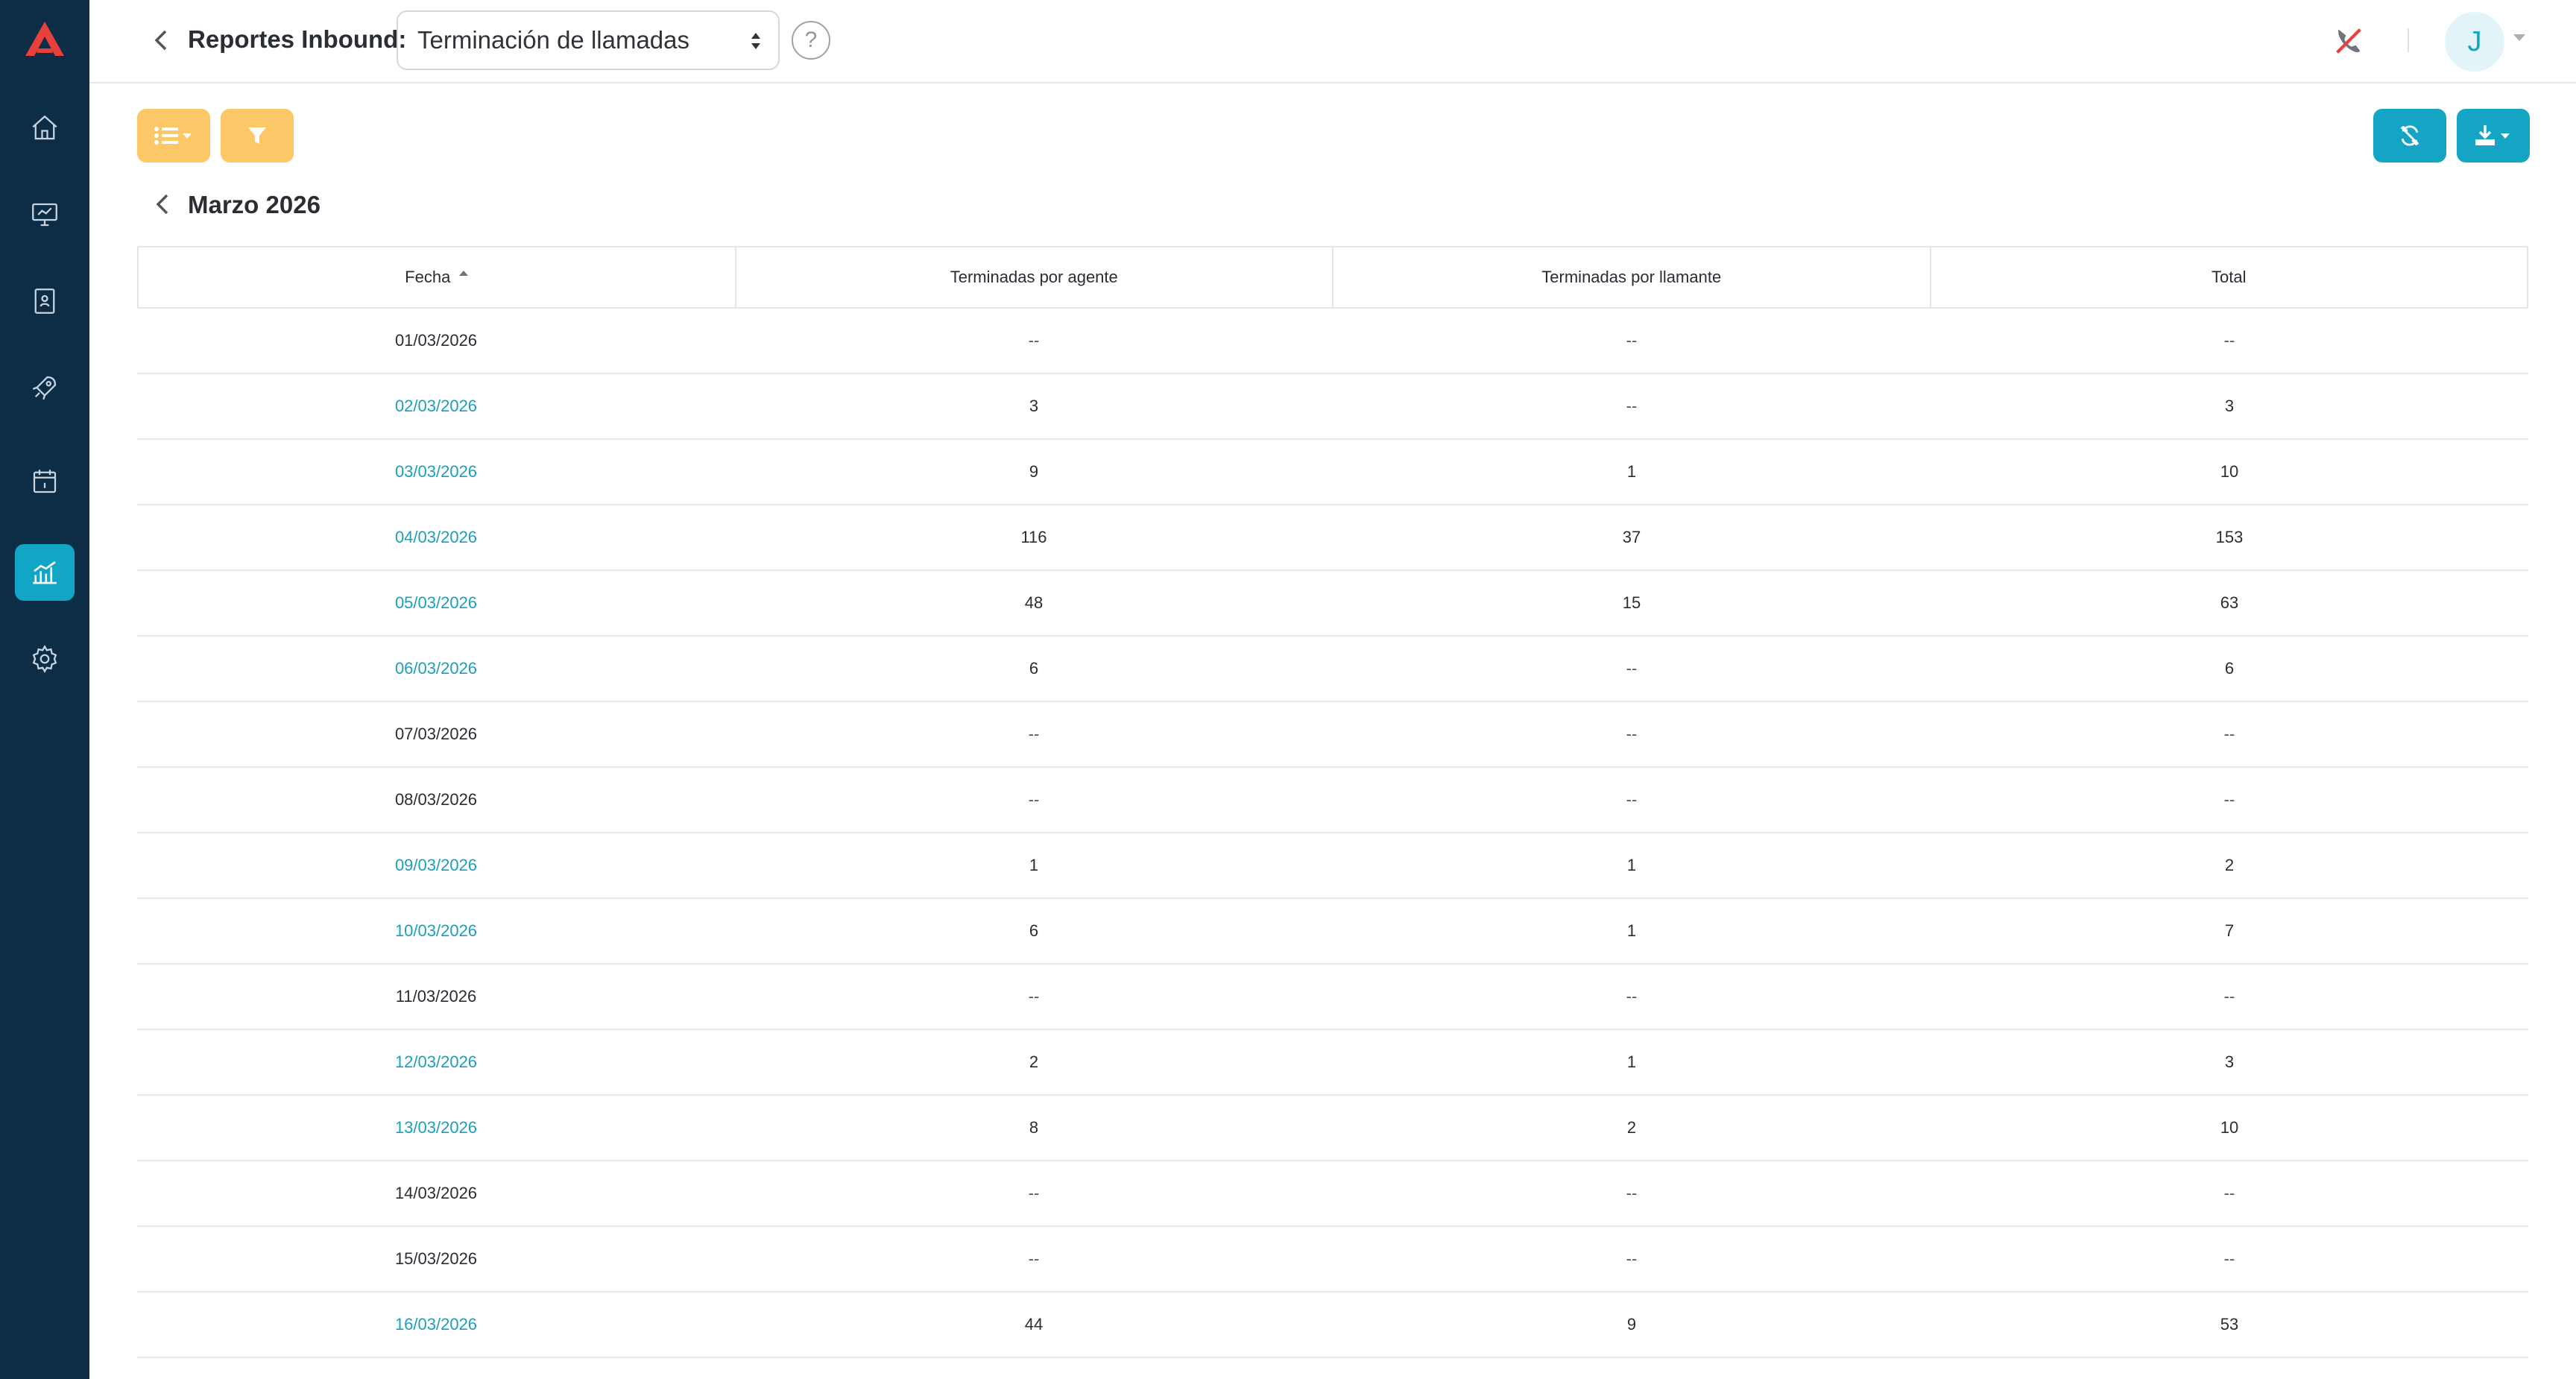 The width and height of the screenshot is (2576, 1379). What do you see at coordinates (2229, 668) in the screenshot?
I see `total-cell: 6` at bounding box center [2229, 668].